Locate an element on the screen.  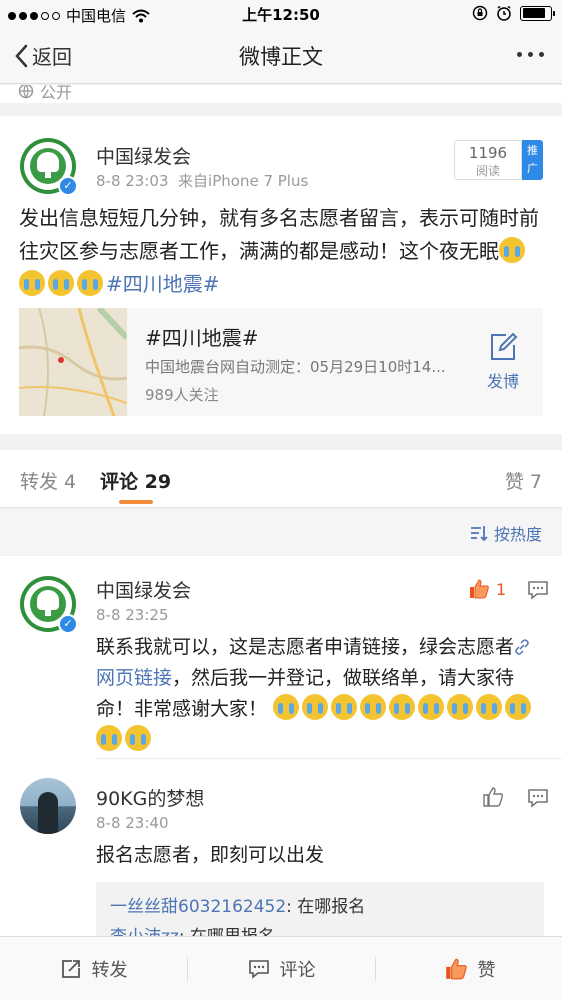
repost-button: 转发 is located at coordinates (93, 968).